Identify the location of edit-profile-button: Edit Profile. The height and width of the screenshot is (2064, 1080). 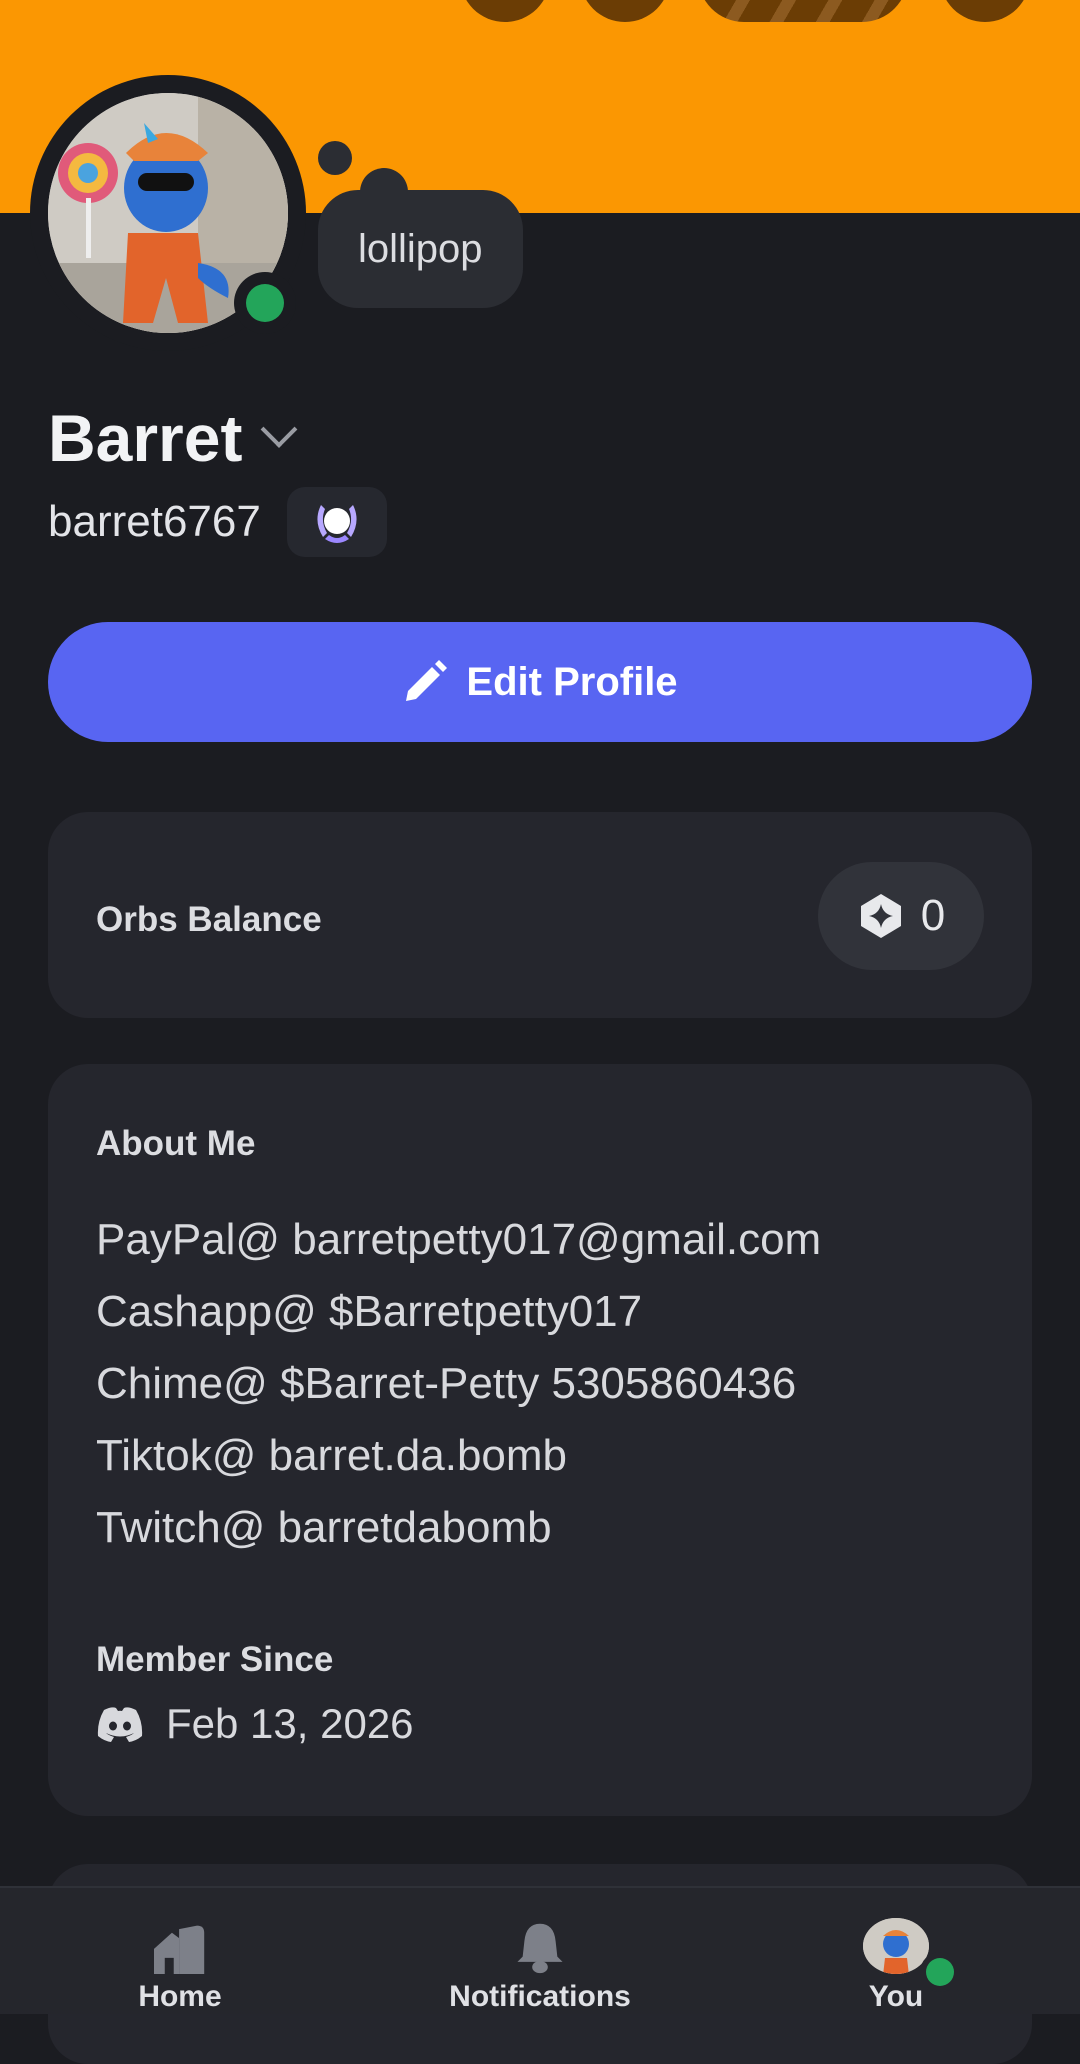
(540, 682).